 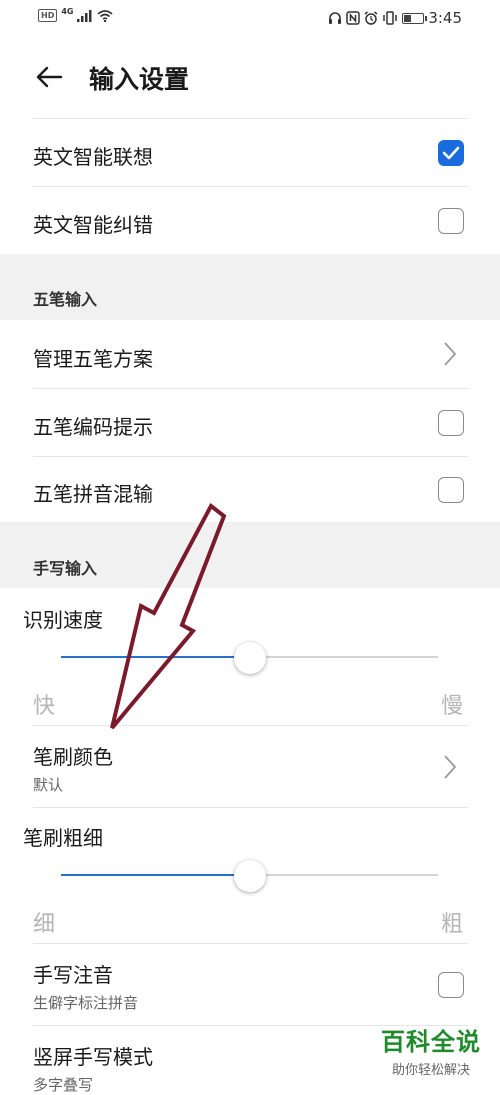 What do you see at coordinates (139, 79) in the screenshot?
I see `page-title: 输入设置` at bounding box center [139, 79].